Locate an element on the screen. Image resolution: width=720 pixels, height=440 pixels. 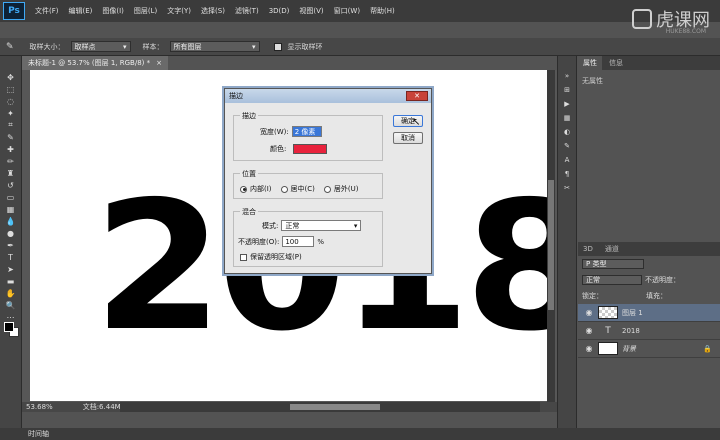
stamp-tool-icon: ♜ is located at coordinates (11, 173).